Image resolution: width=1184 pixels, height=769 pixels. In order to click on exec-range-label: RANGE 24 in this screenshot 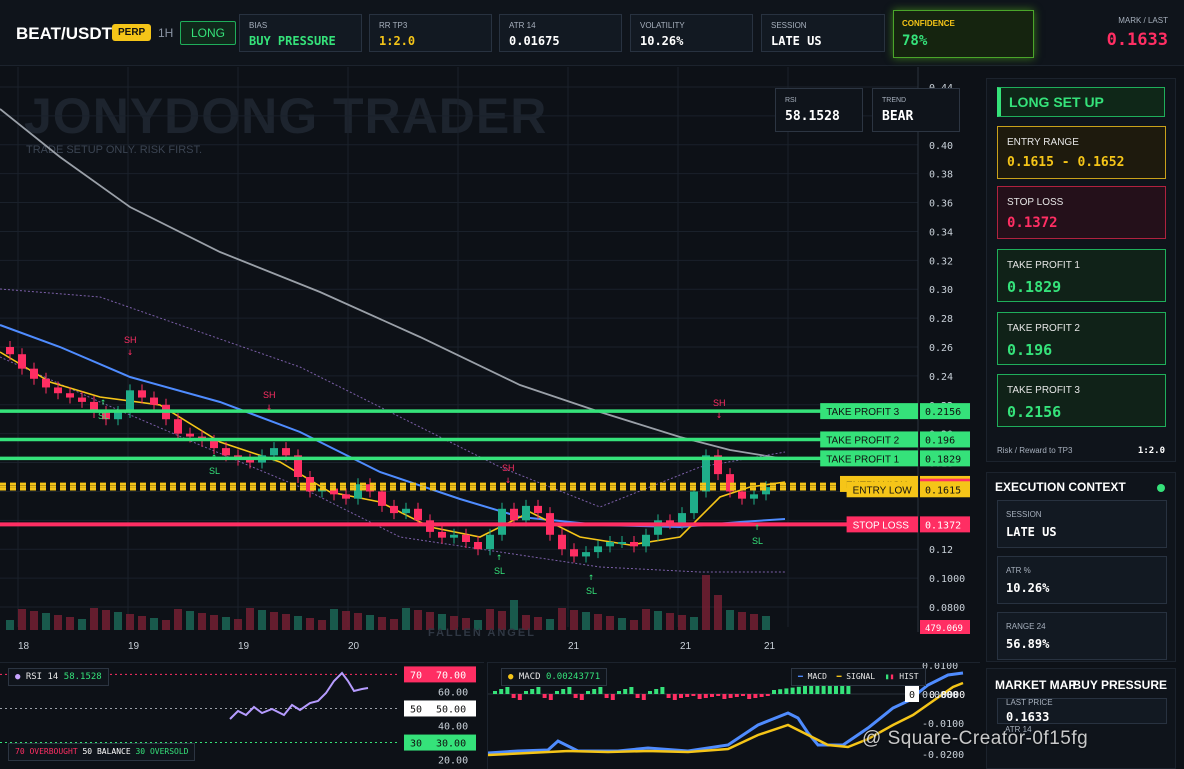, I will do `click(1026, 626)`.